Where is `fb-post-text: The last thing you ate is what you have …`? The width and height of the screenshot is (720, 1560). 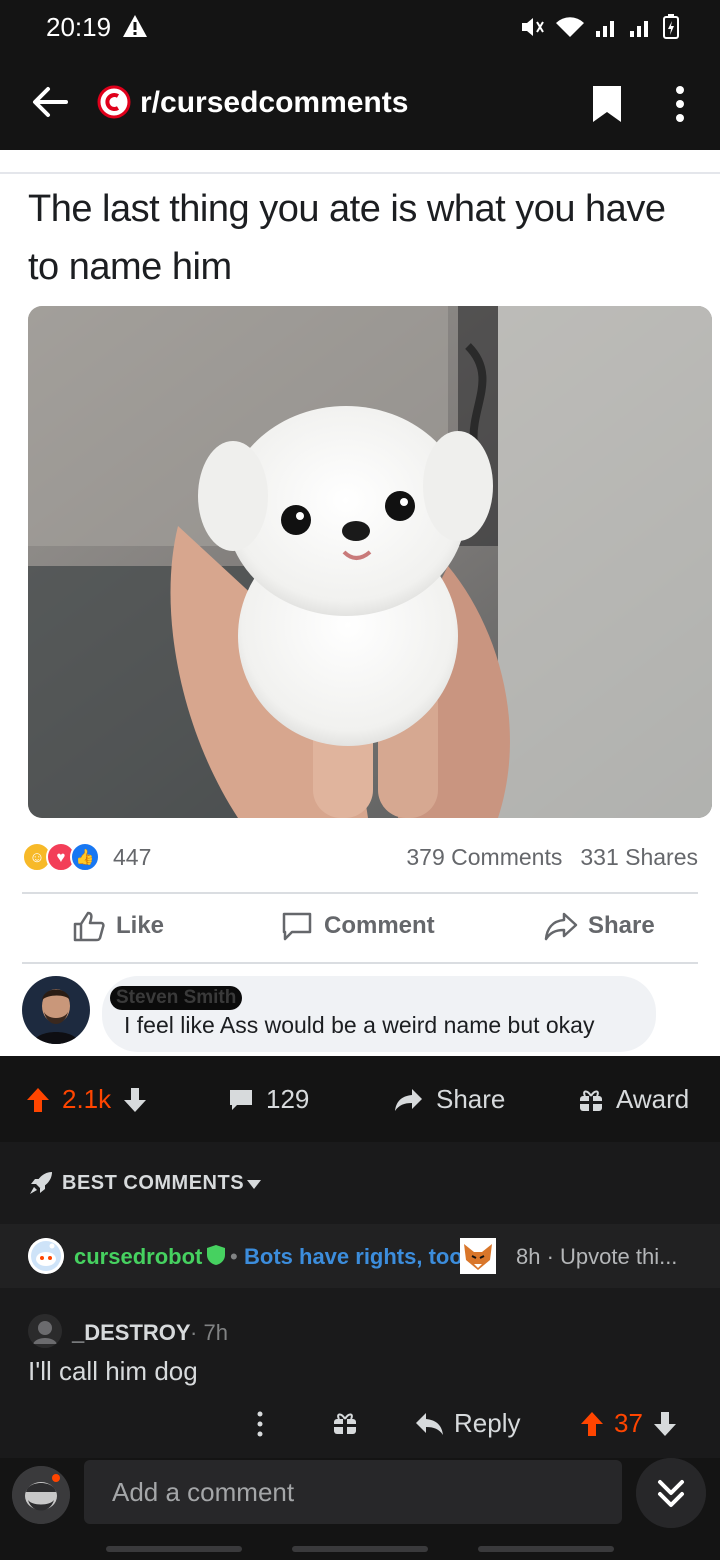
fb-post-text: The last thing you ate is what you have … is located at coordinates (347, 238).